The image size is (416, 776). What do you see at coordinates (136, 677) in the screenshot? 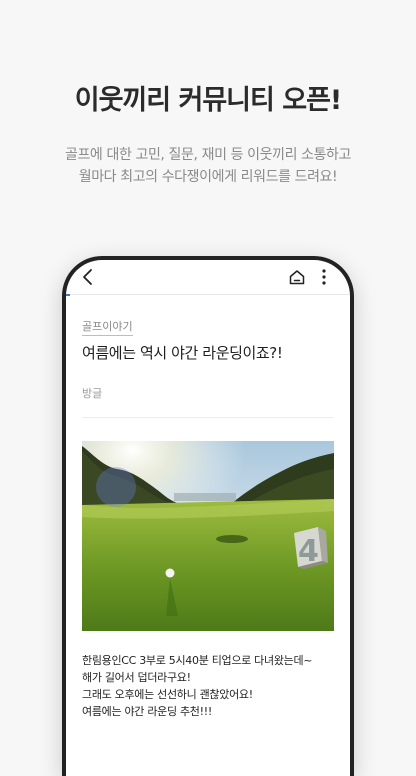
I see `post-body-line: 해가 길어서 덥더라구요!` at bounding box center [136, 677].